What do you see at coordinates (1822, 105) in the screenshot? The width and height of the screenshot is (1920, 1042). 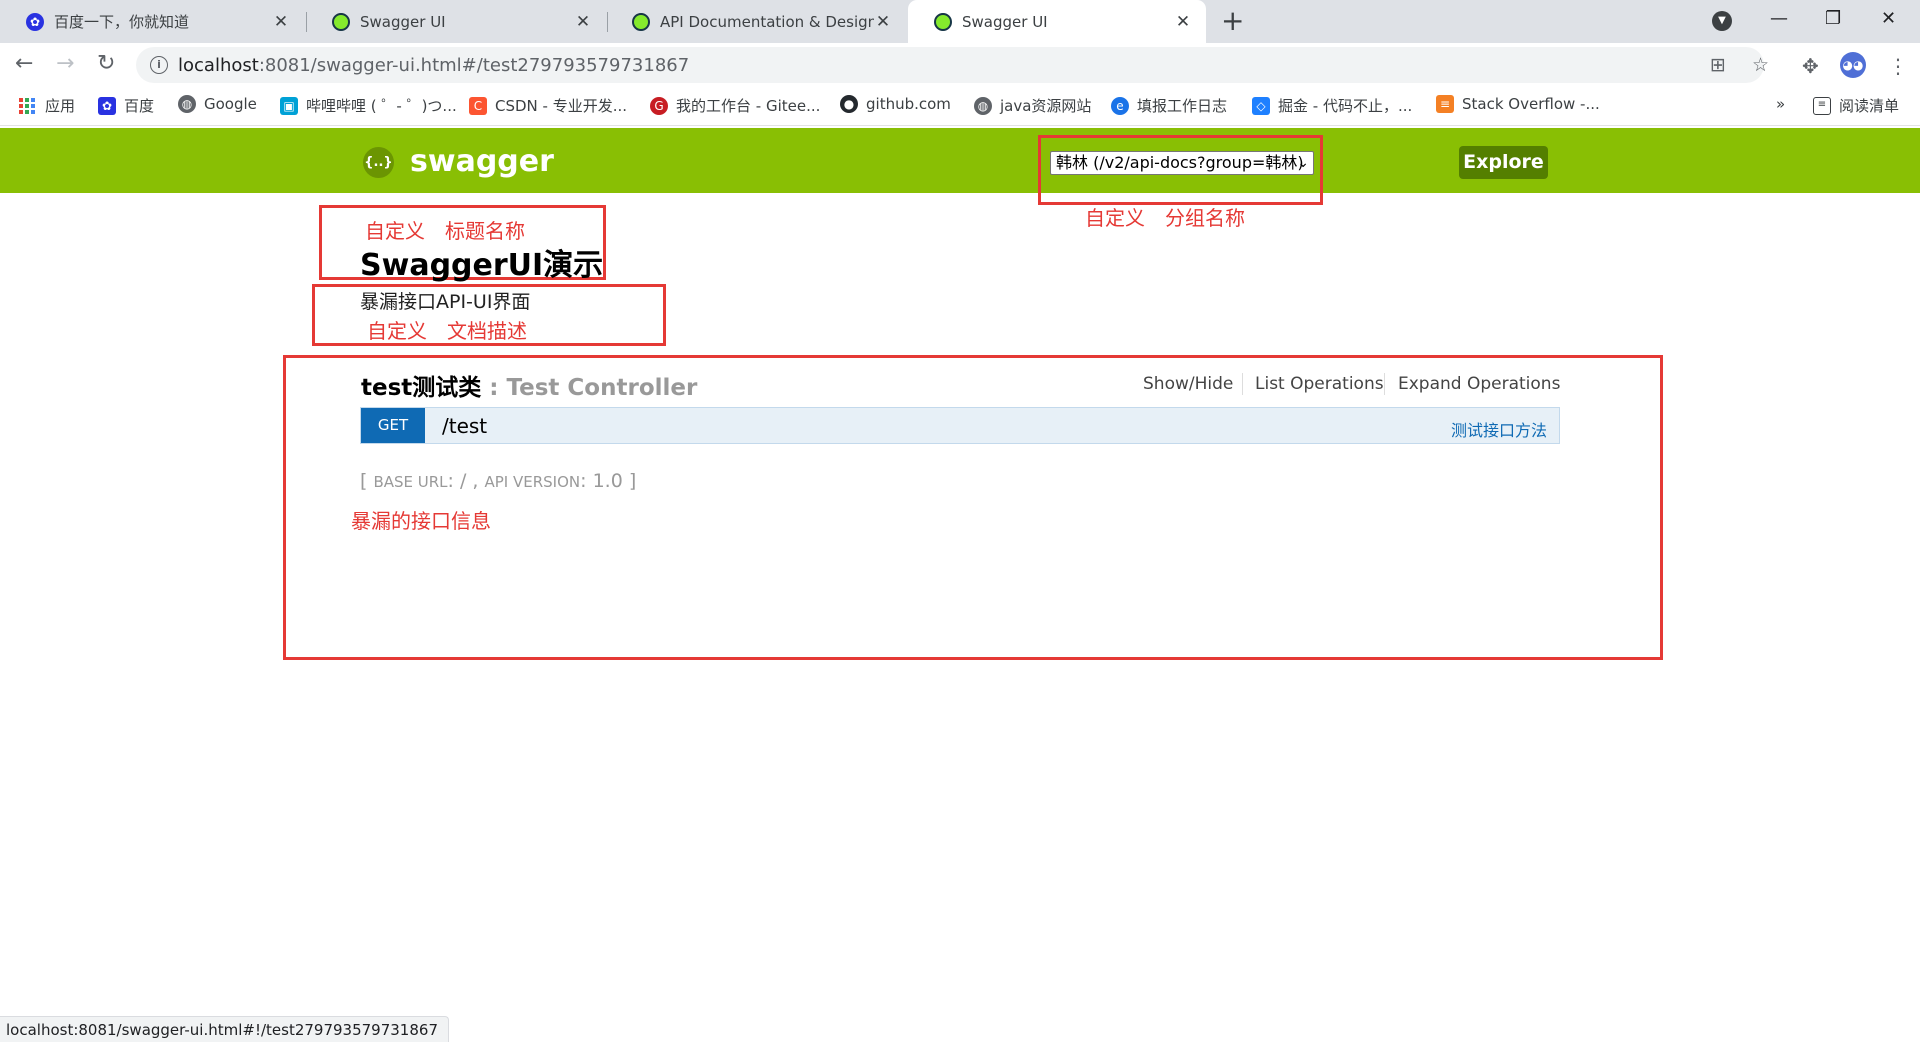 I see `reading-list-icon: ≡` at bounding box center [1822, 105].